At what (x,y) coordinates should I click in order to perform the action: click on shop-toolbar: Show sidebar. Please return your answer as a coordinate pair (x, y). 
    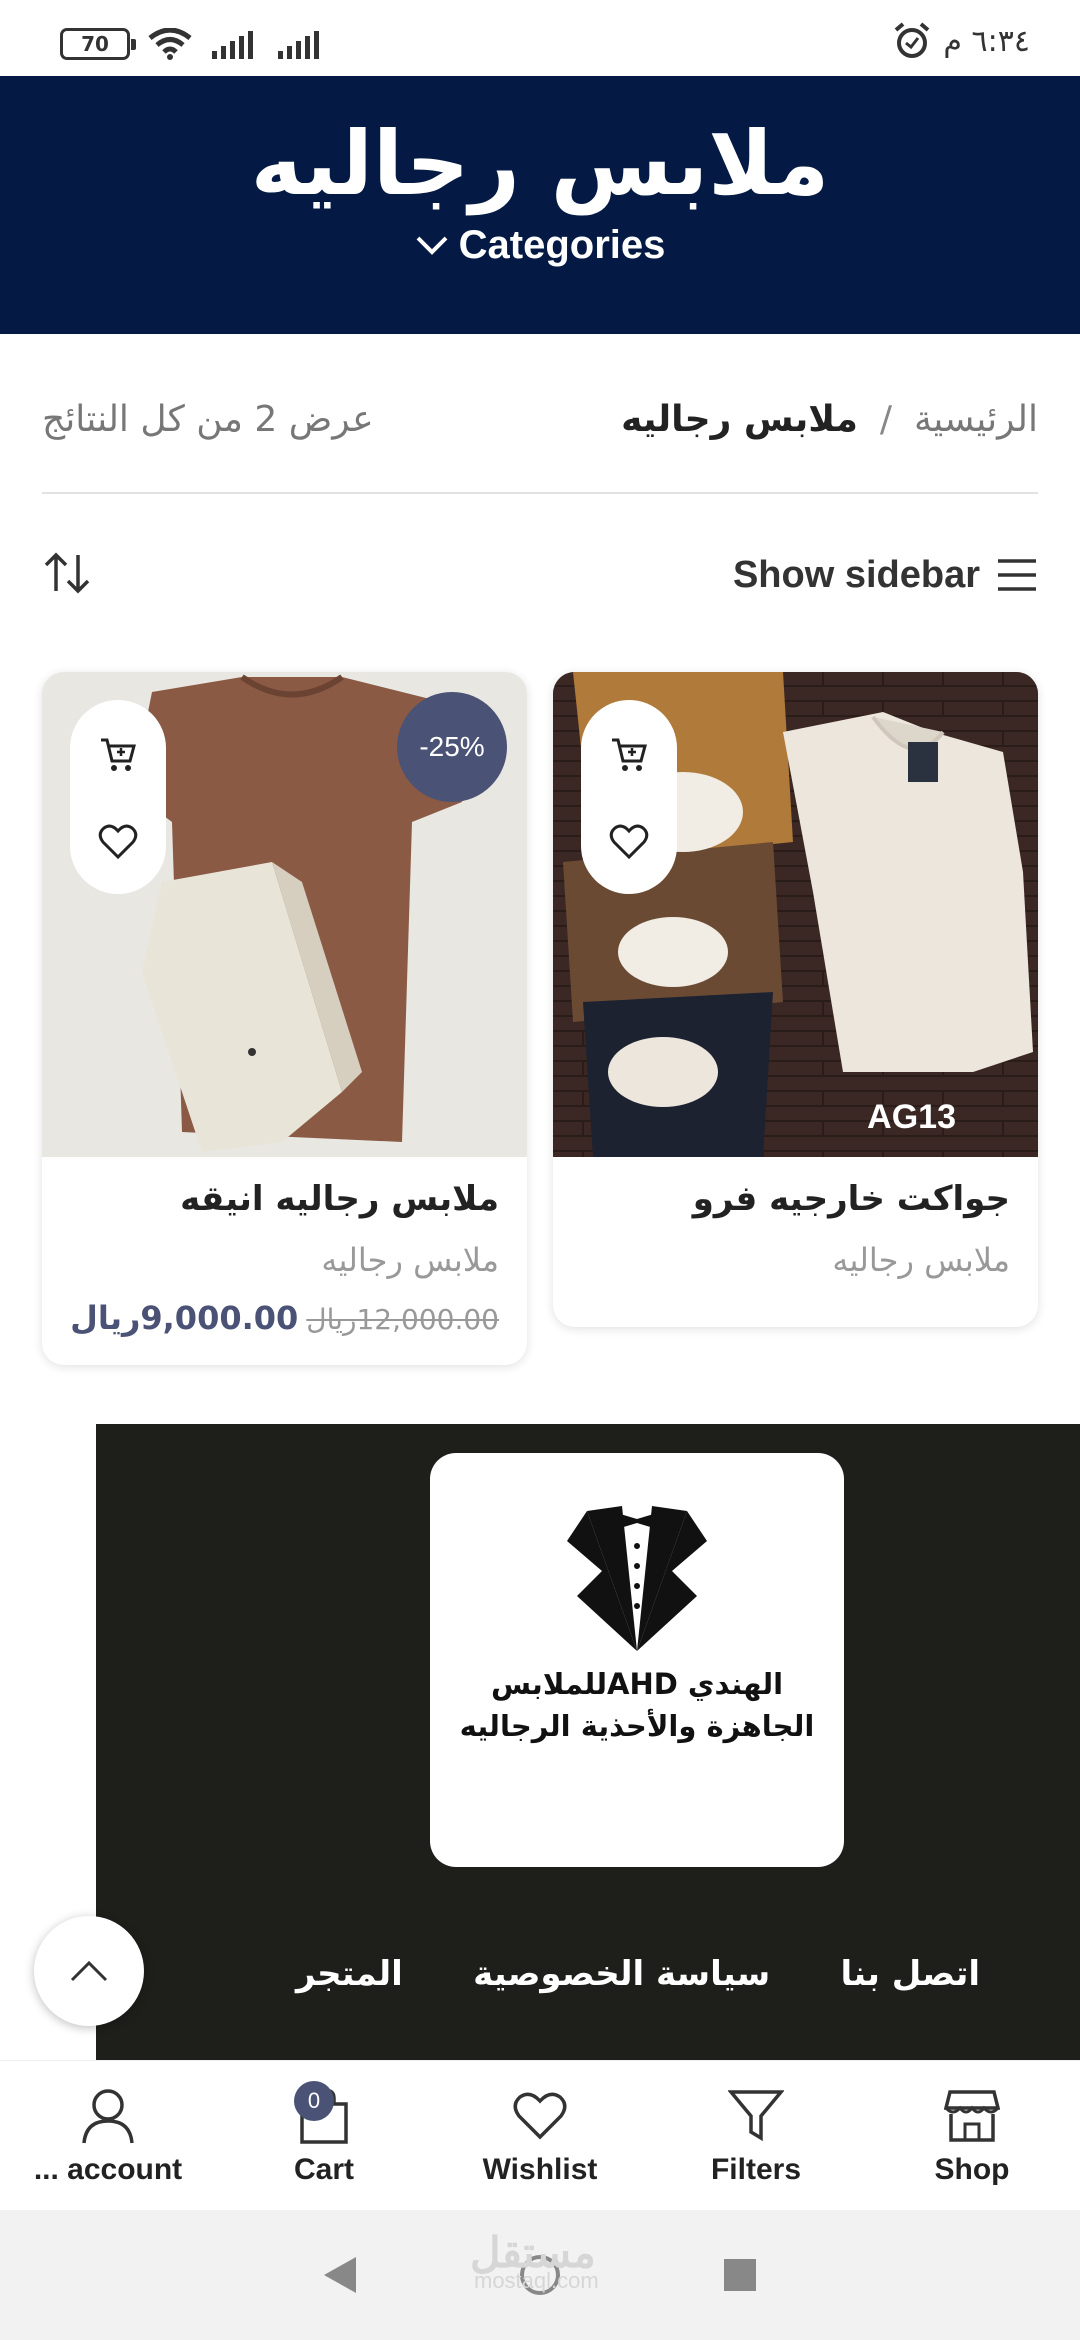
    Looking at the image, I should click on (540, 575).